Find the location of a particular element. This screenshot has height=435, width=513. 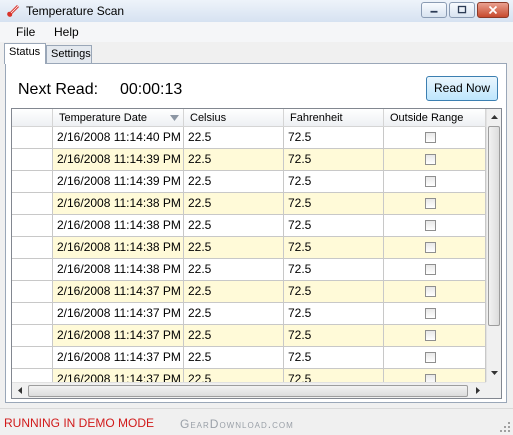

tab-settings: Settings is located at coordinates (69, 54).